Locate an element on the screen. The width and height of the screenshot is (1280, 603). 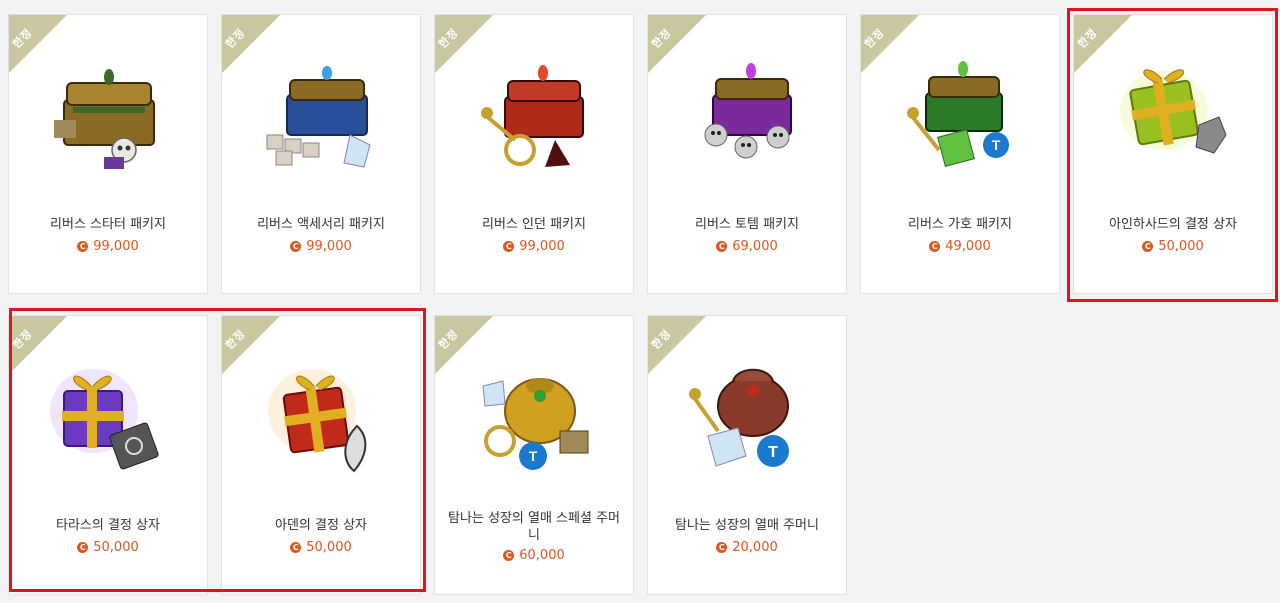
product-card-rebirth-dungeon: 한정 리버스 인던 패키지 C 99,000 is located at coordinates (534, 154).